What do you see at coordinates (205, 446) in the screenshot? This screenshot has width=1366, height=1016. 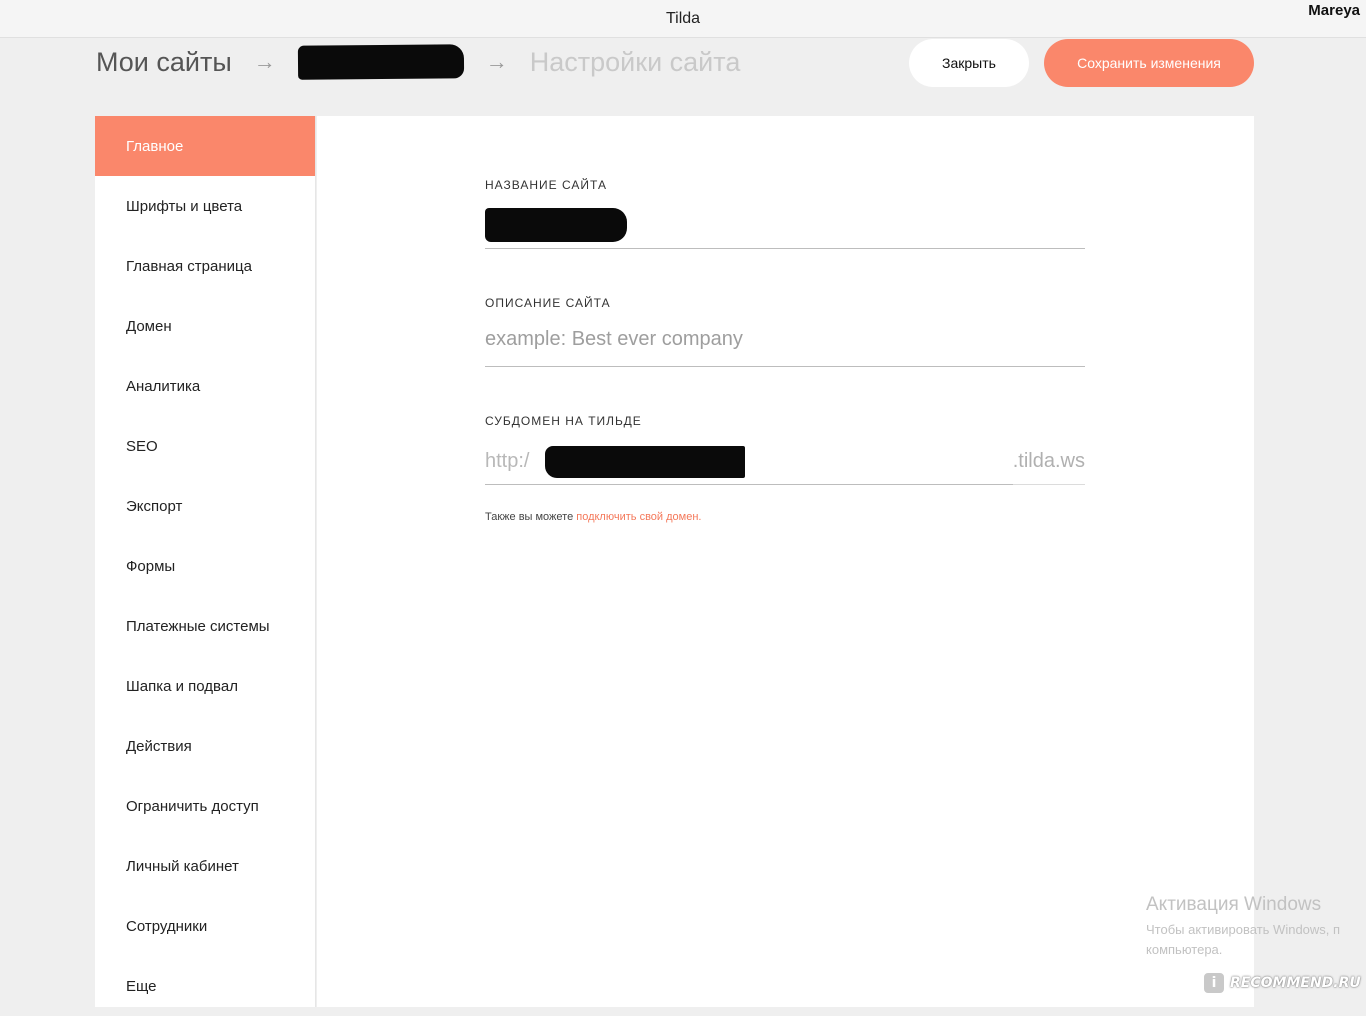 I see `sidebar-item-seo: SEO` at bounding box center [205, 446].